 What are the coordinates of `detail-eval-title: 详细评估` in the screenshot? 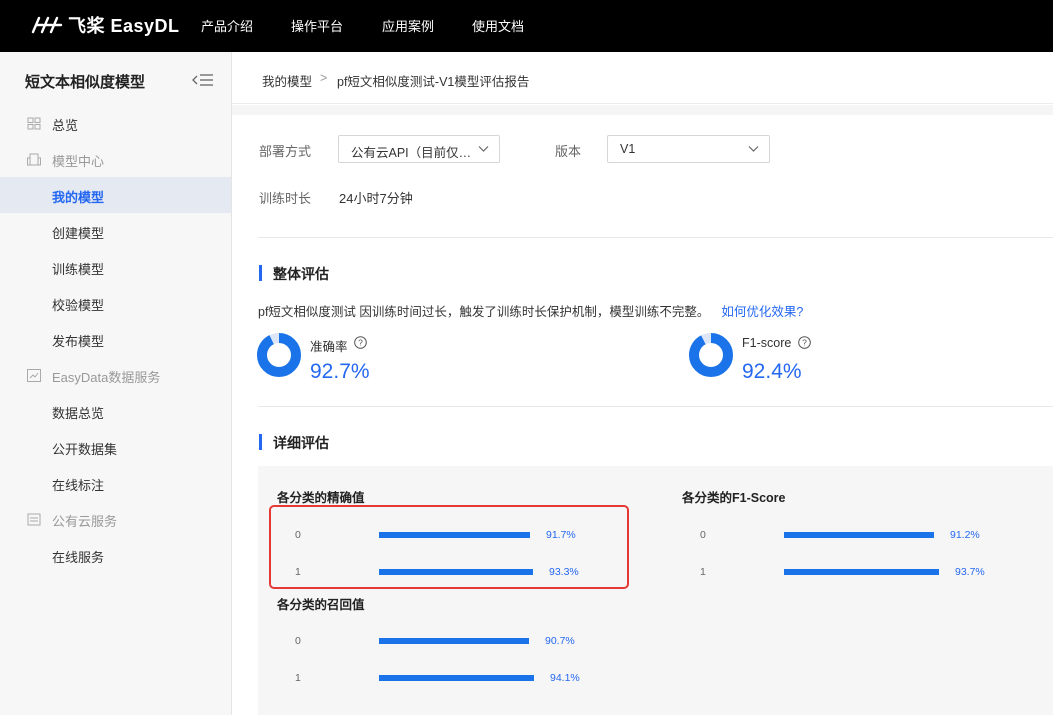 It's located at (301, 443).